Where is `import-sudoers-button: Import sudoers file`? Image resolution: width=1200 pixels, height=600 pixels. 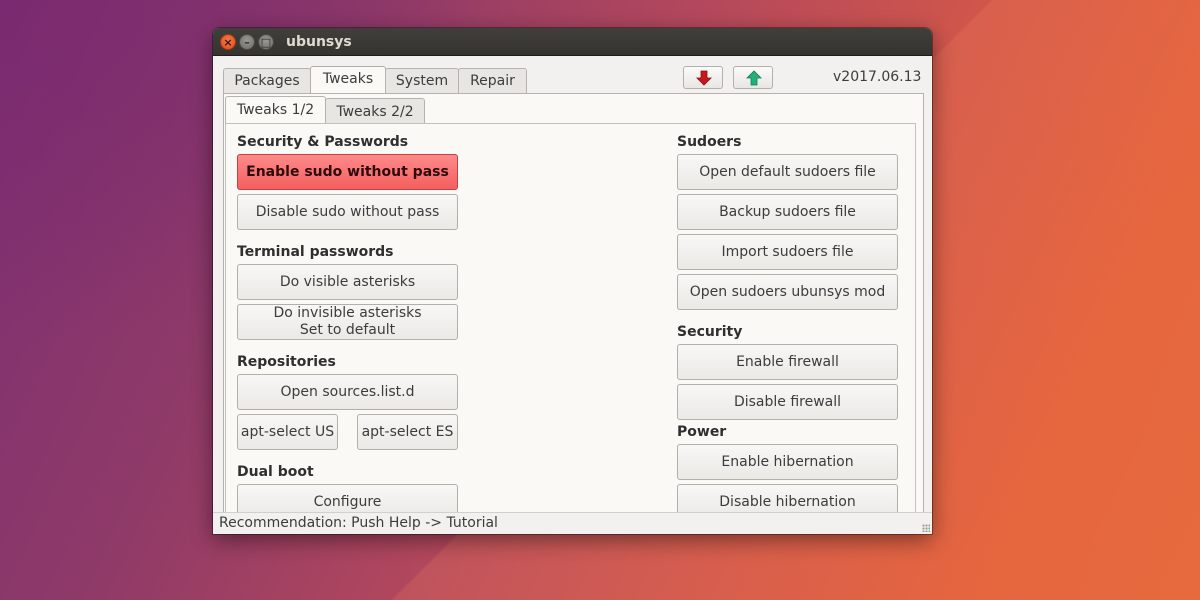 import-sudoers-button: Import sudoers file is located at coordinates (787, 252).